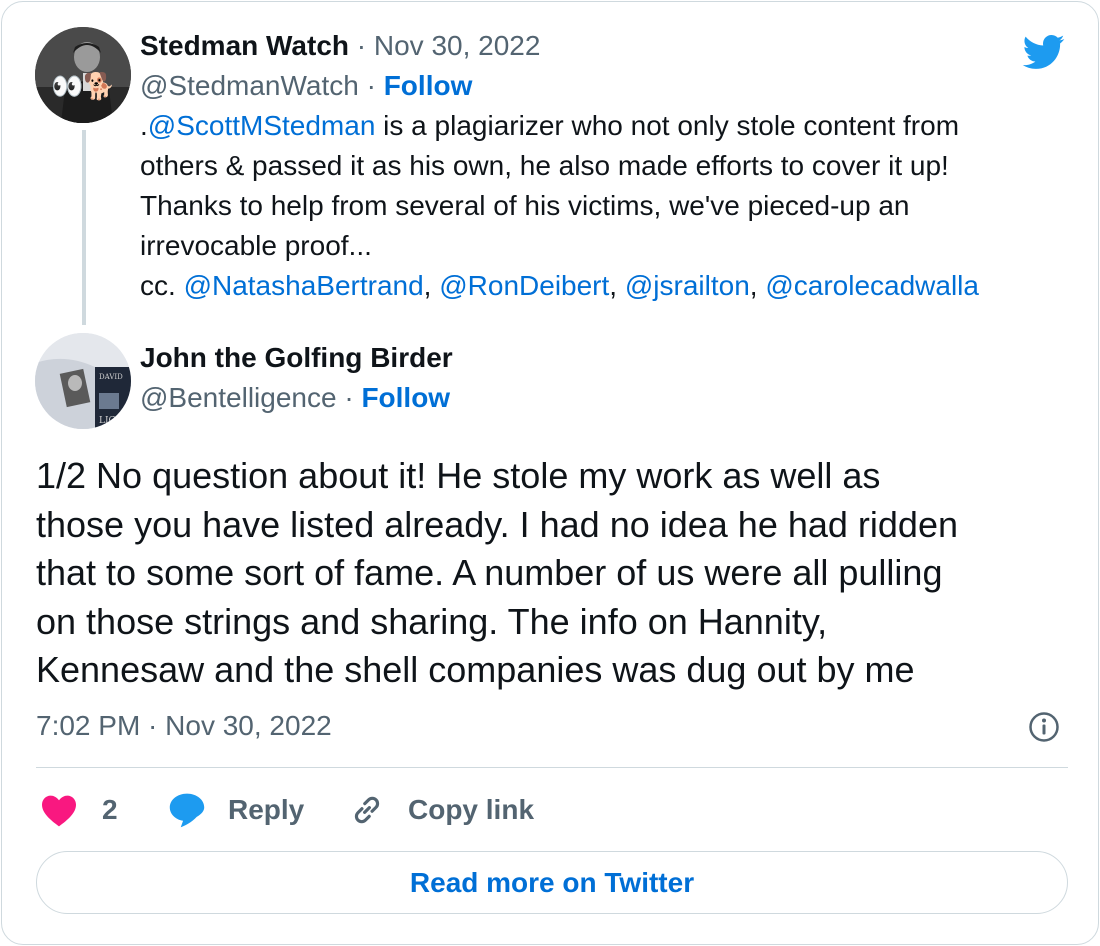  I want to click on copy-link-button: Copy link, so click(441, 810).